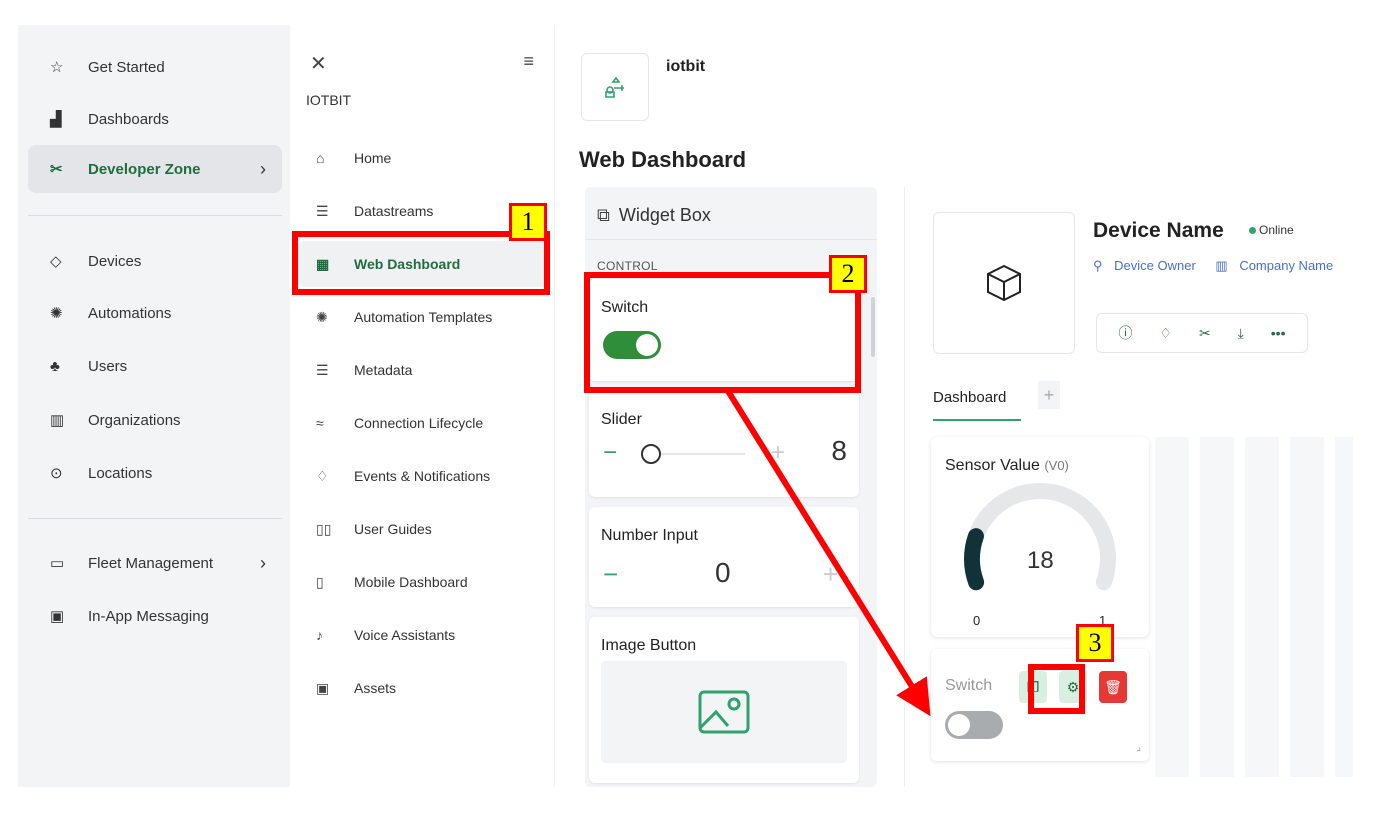 The width and height of the screenshot is (1383, 822). I want to click on users-icon: ♣, so click(55, 366).